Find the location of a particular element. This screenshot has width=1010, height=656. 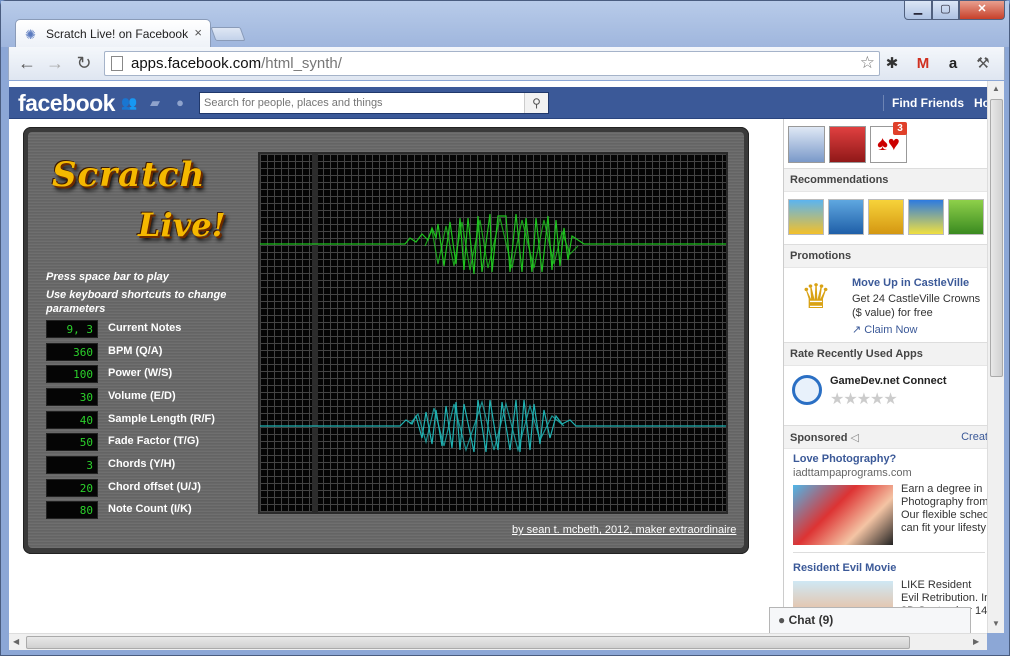

bookmark-badge: 3 is located at coordinates (900, 128).